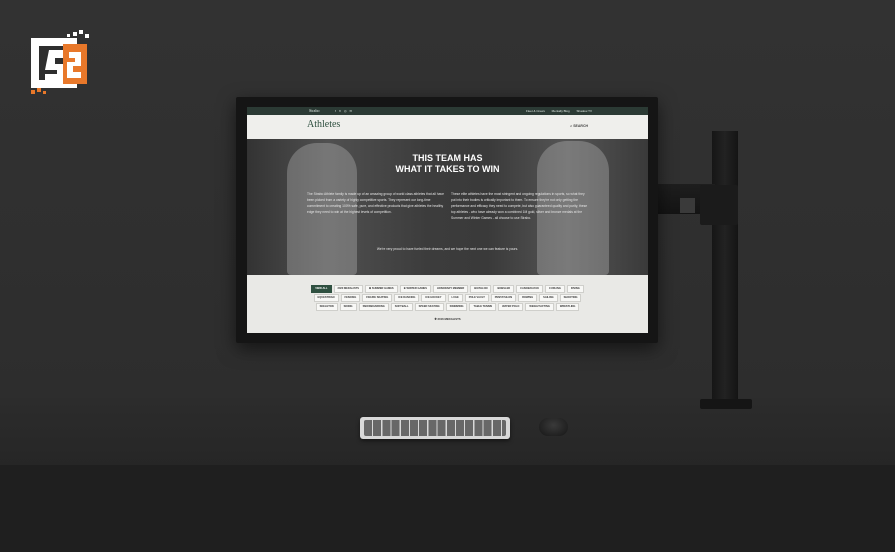 The height and width of the screenshot is (552, 895). What do you see at coordinates (561, 111) in the screenshot?
I see `topbar-link: Mentally Blog` at bounding box center [561, 111].